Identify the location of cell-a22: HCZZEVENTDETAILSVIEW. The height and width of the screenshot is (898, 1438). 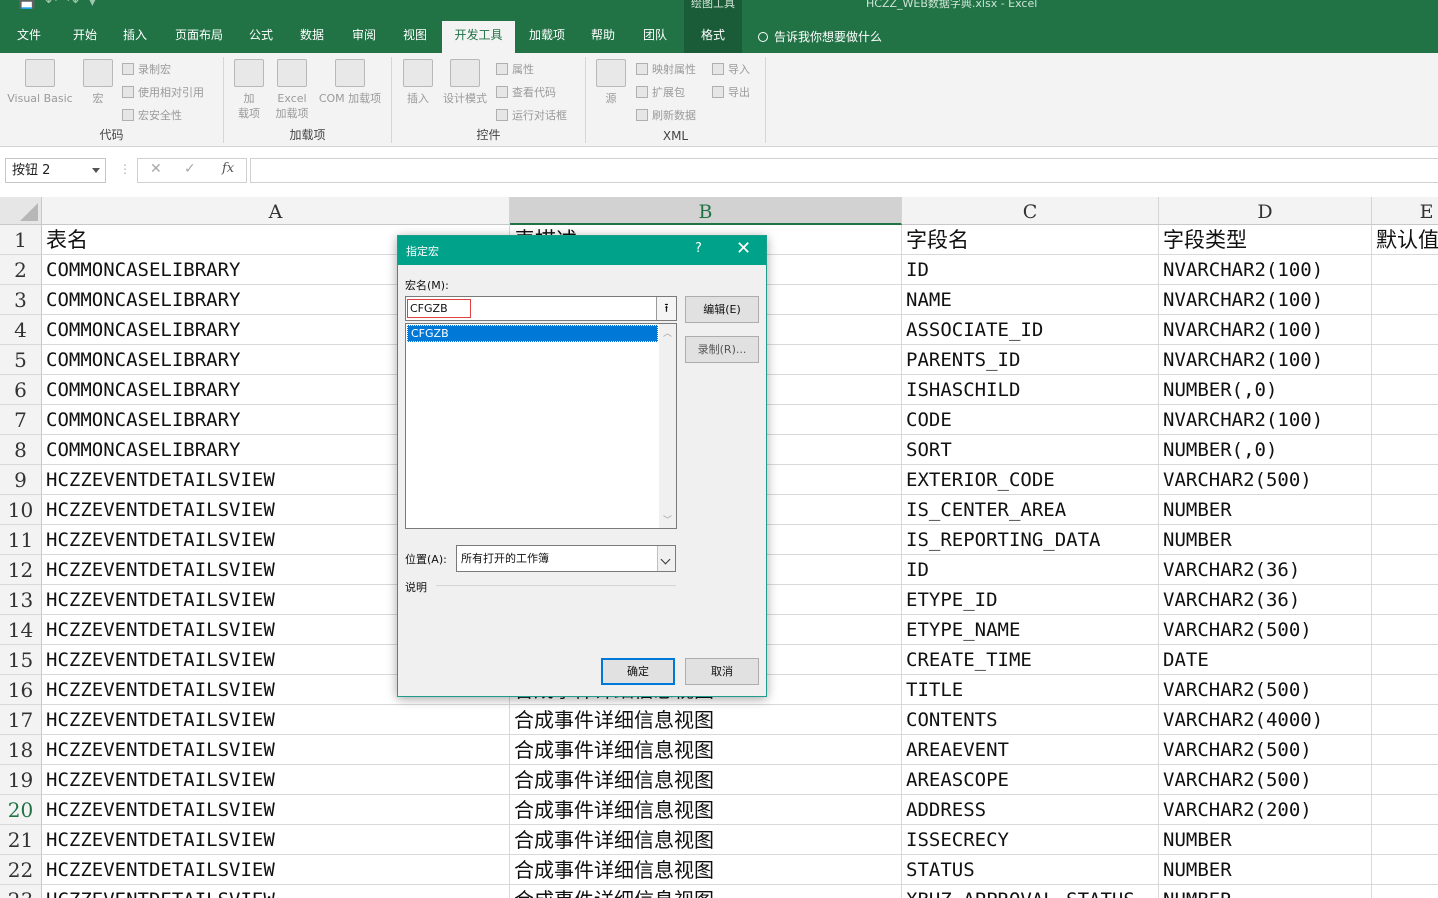
(276, 870).